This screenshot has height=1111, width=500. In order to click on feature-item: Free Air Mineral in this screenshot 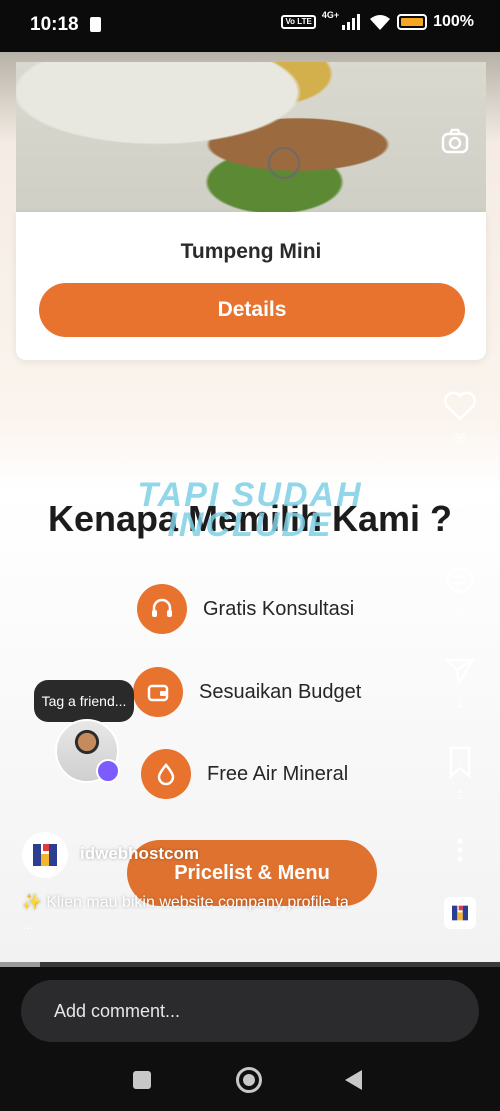, I will do `click(244, 774)`.